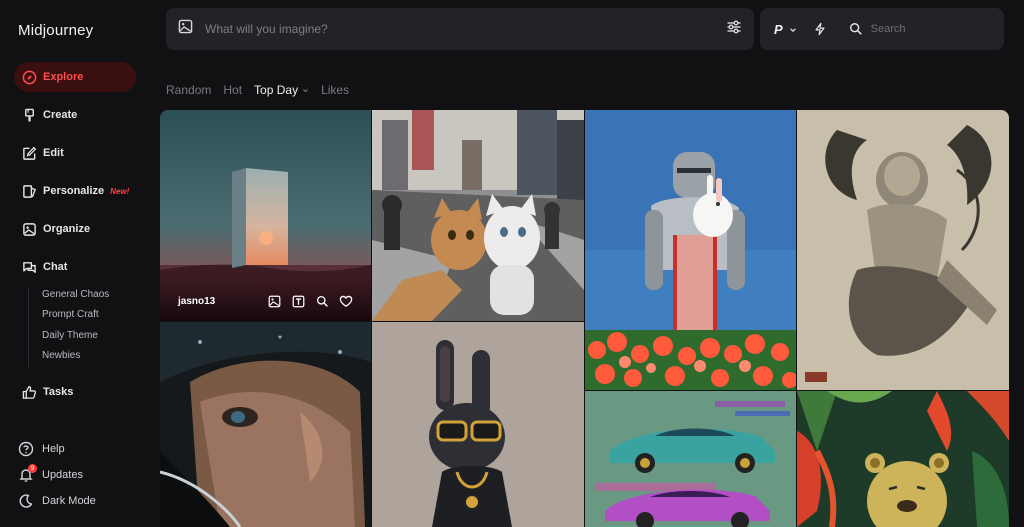 The image size is (1024, 527). Describe the element at coordinates (188, 90) in the screenshot. I see `tab-random: Random` at that location.